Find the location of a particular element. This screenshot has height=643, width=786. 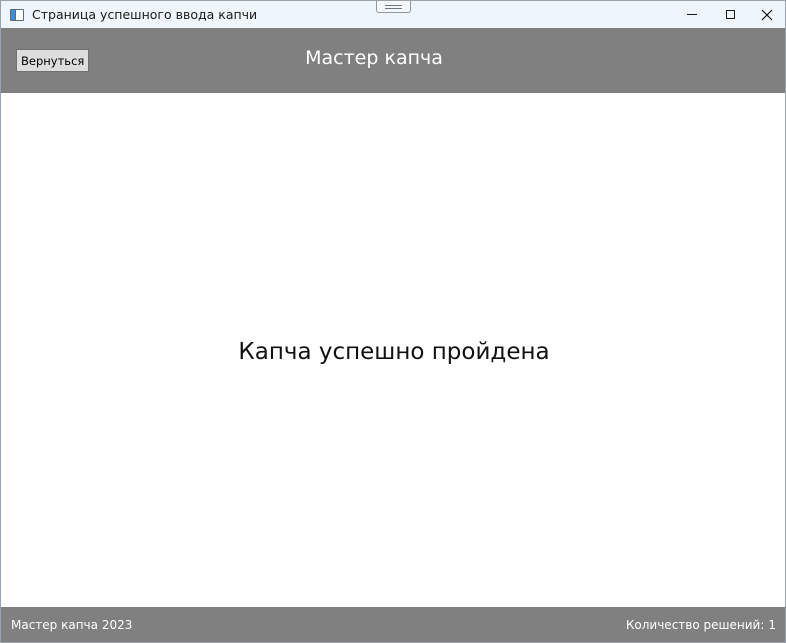

app-window-icon is located at coordinates (17, 14).